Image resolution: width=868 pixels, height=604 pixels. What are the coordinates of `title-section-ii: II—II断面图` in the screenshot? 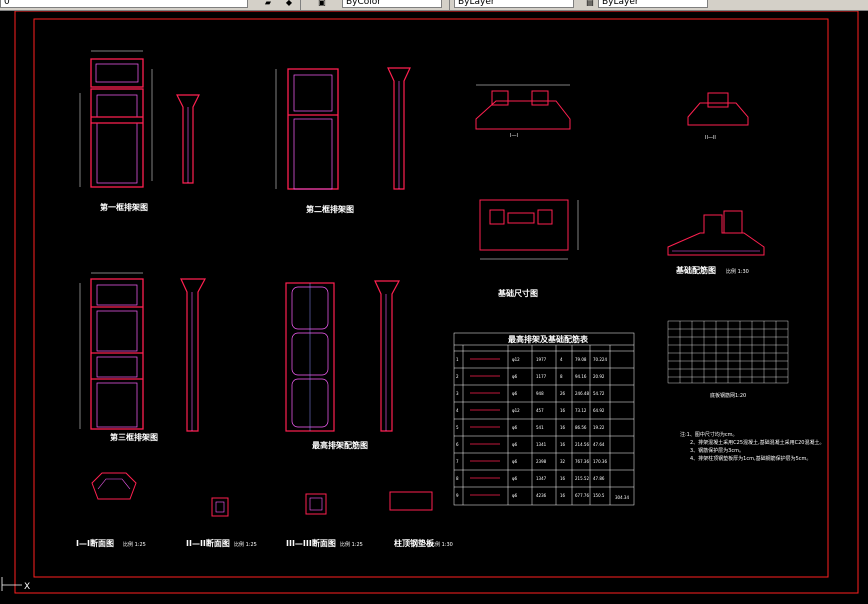 It's located at (208, 543).